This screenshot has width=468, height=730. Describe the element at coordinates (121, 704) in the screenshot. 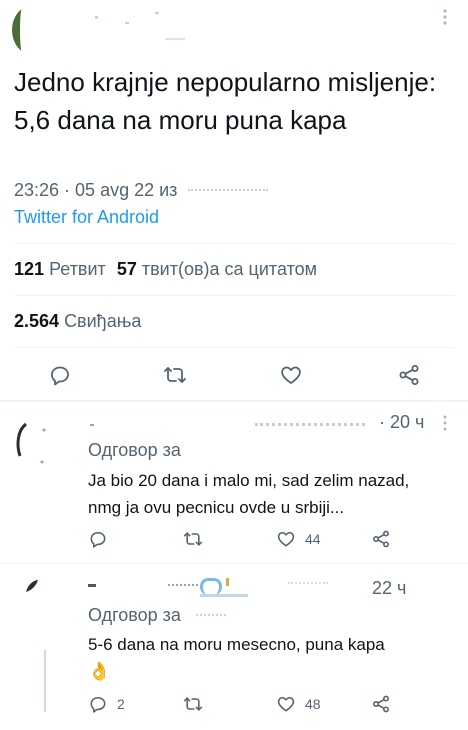

I see `reply-count: 2` at that location.